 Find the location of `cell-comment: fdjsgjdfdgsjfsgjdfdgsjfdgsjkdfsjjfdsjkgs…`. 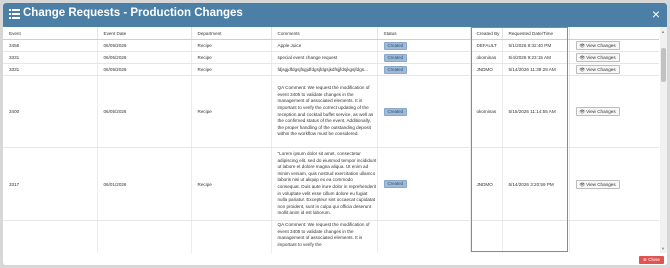

cell-comment: fdjsgjdfdgsjfsgjdfdgsjfdgsjkdfsjjfdsjkgs… is located at coordinates (323, 69).